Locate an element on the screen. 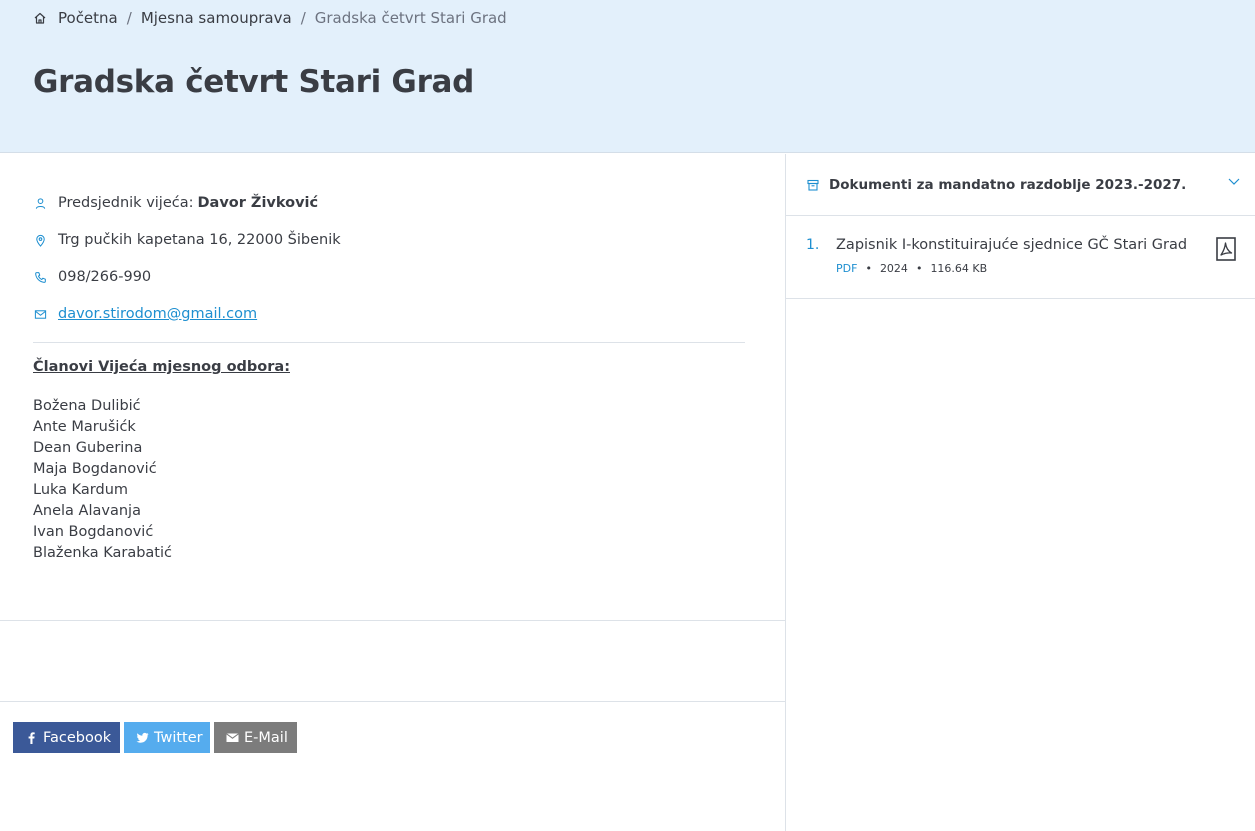  breadcrumb-home-link: Početna is located at coordinates (88, 18).